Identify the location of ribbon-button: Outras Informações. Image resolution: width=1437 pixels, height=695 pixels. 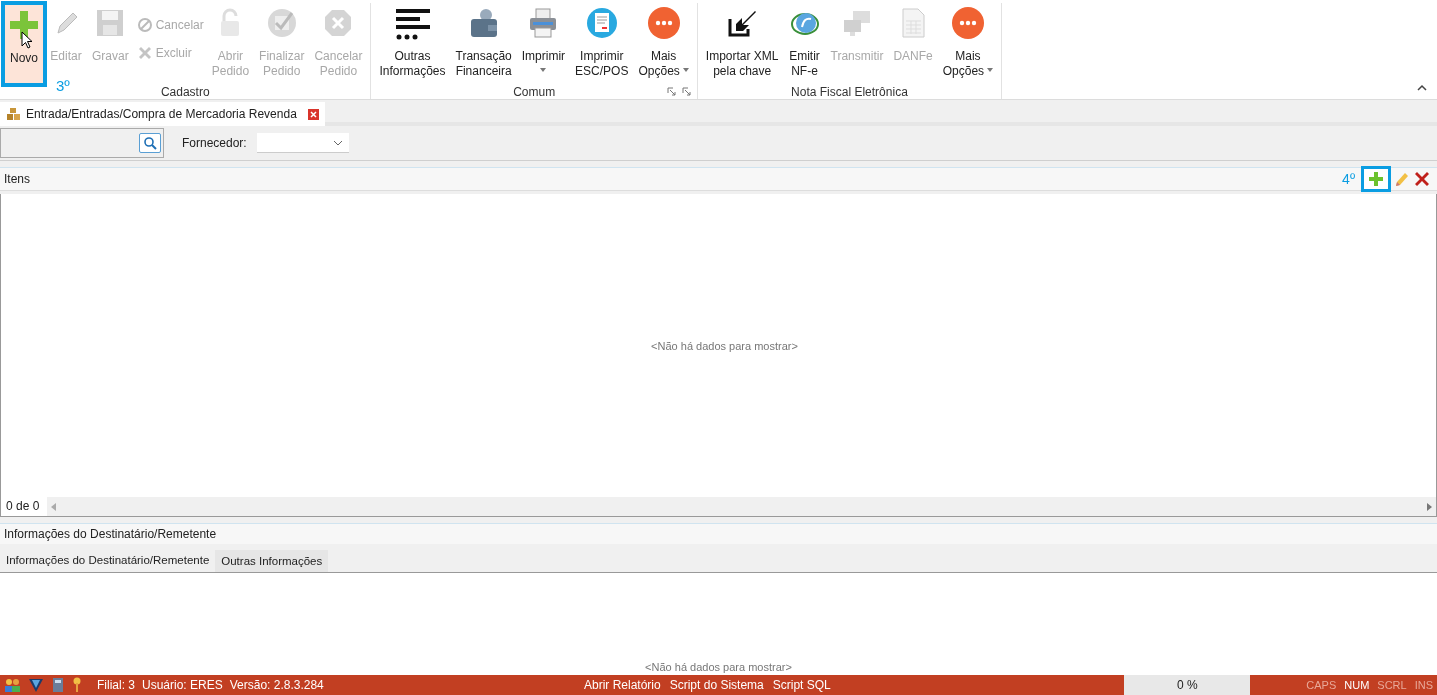
(412, 44).